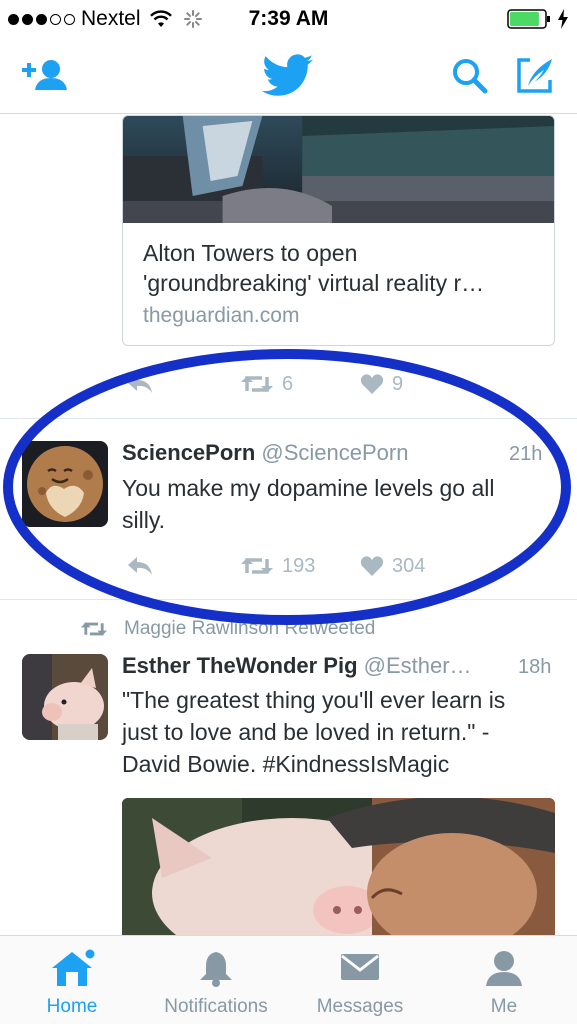 The height and width of the screenshot is (1024, 577). I want to click on pig-avatar, so click(65, 697).